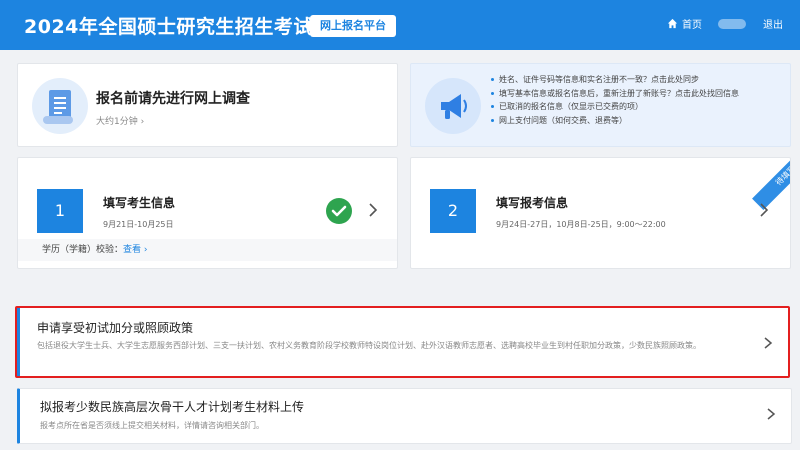 The width and height of the screenshot is (800, 450). What do you see at coordinates (453, 211) in the screenshot?
I see `step-number: 2` at bounding box center [453, 211].